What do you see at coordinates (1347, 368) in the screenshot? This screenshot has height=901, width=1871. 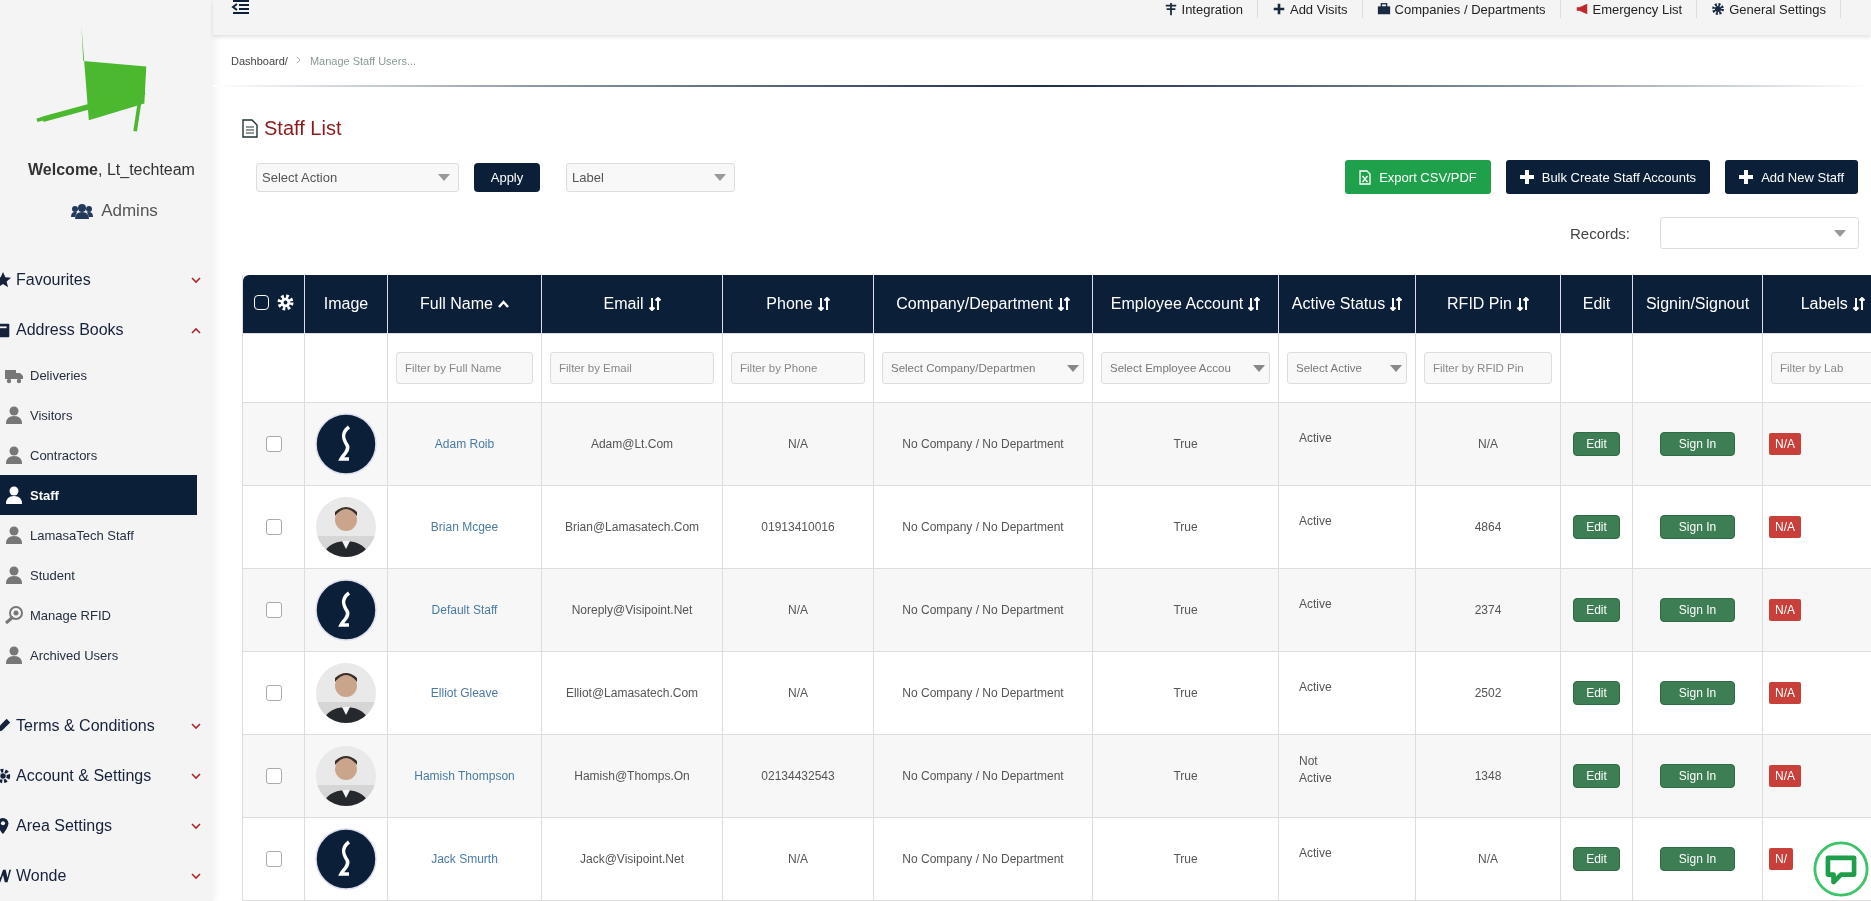 I see `filter-select: Select Active` at bounding box center [1347, 368].